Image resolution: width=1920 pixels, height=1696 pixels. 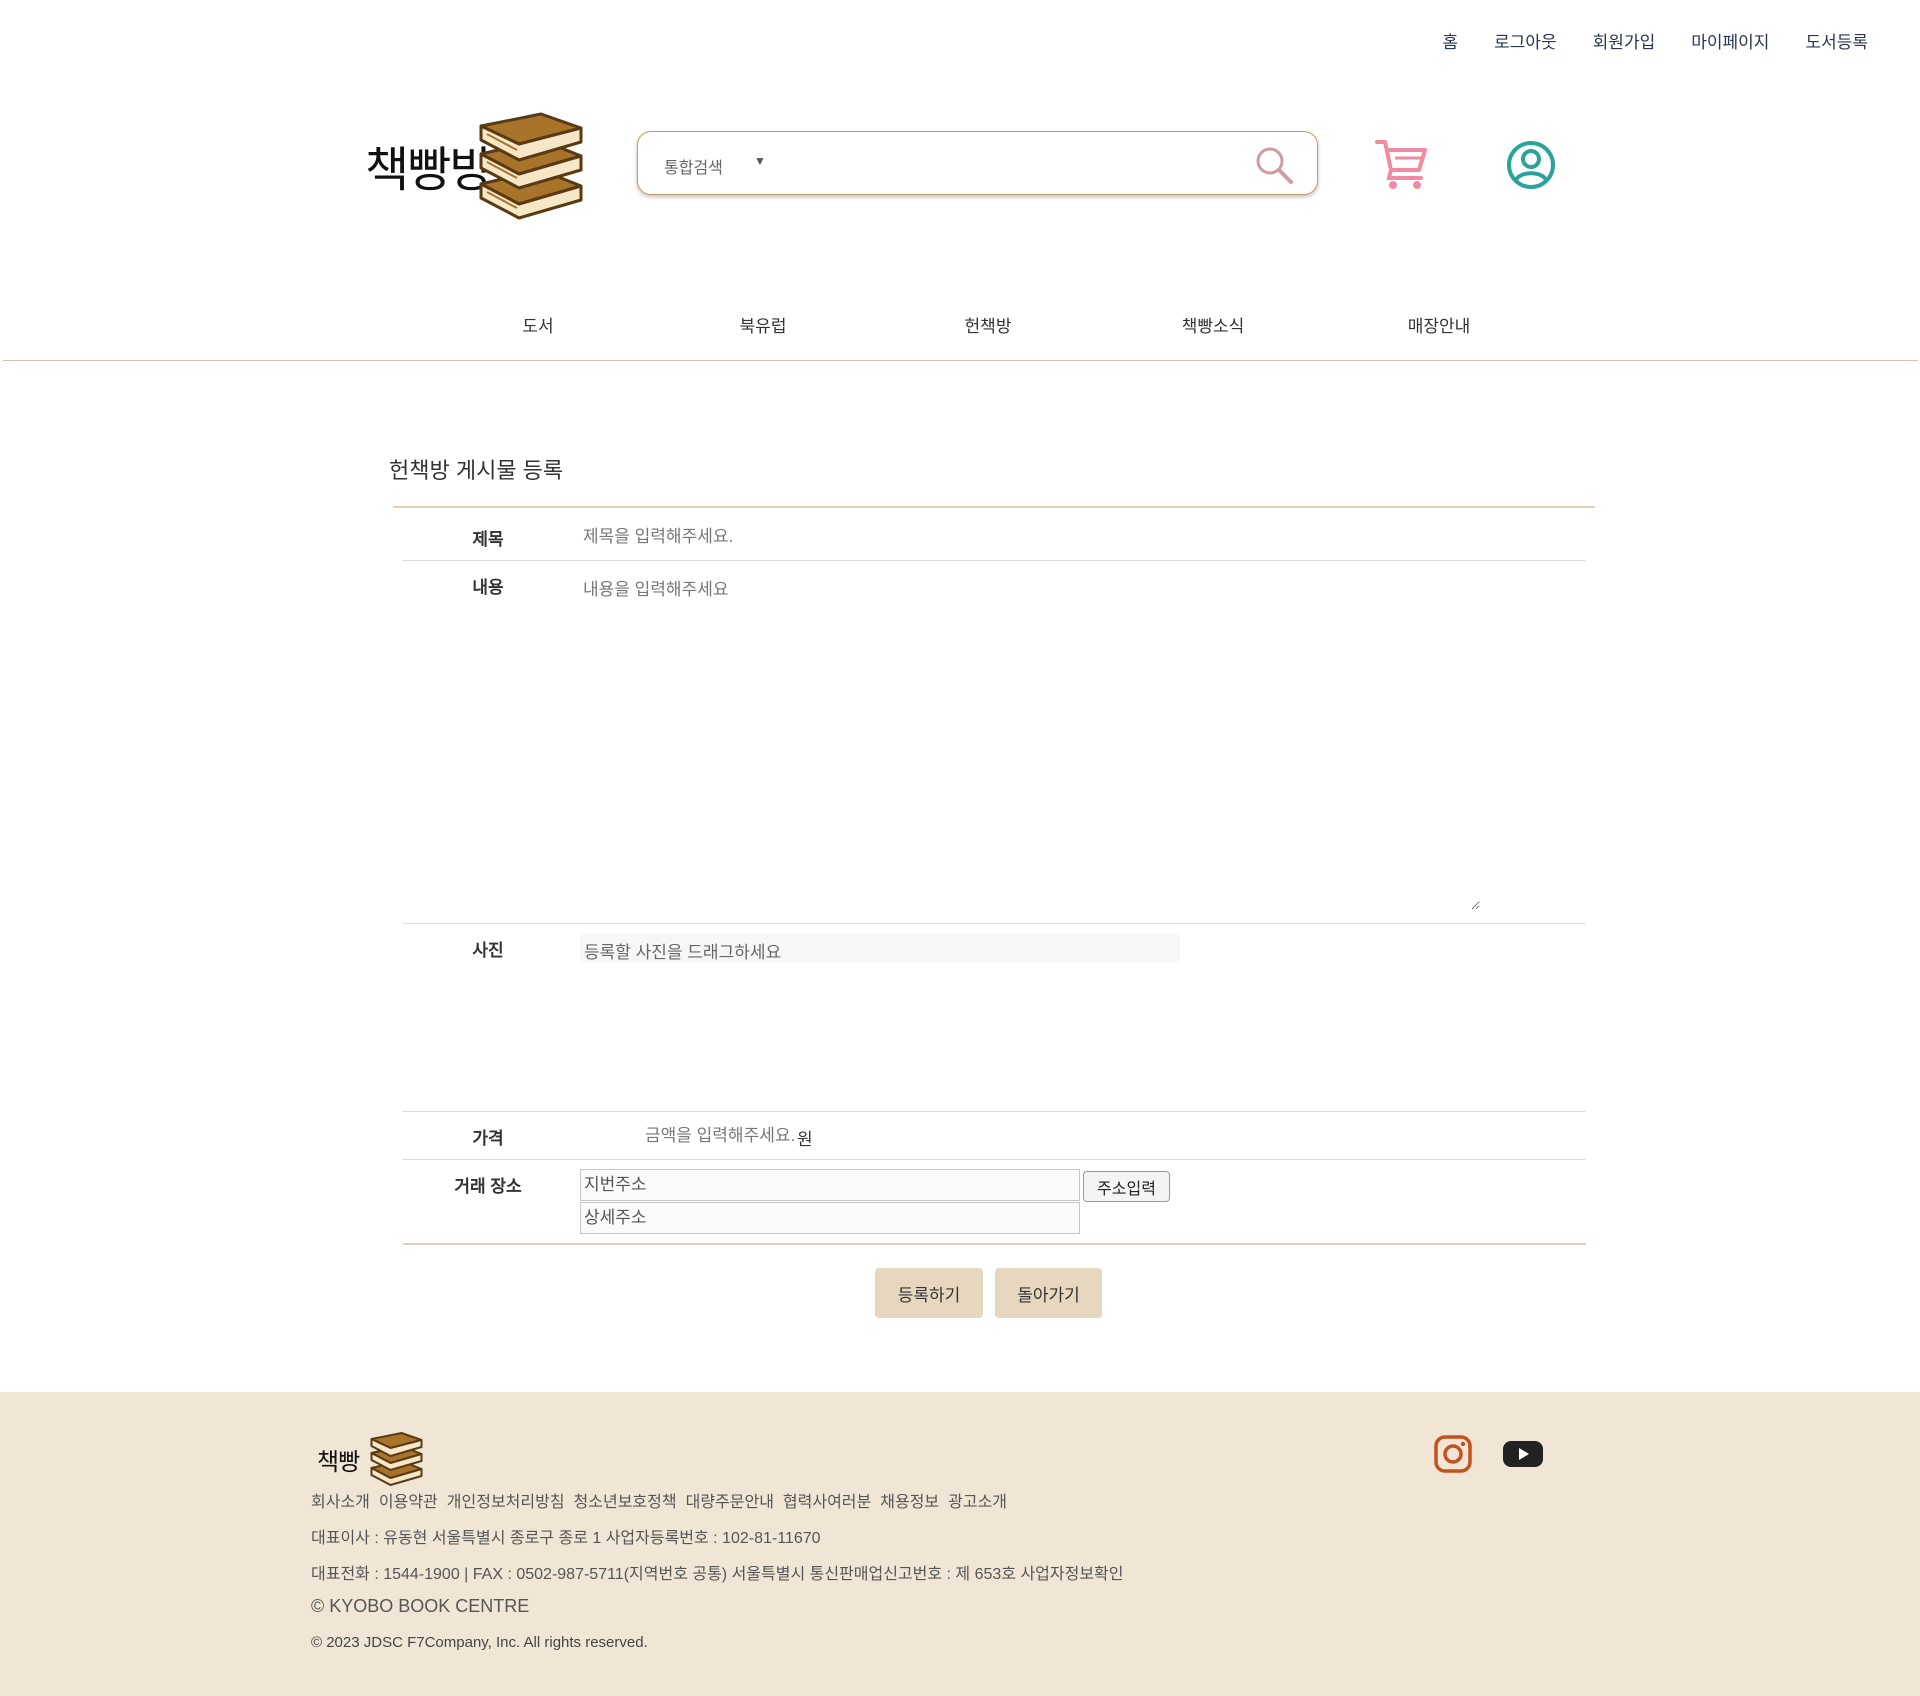 I want to click on footer-link-bulk-order: 대량주문안내, so click(x=730, y=1500).